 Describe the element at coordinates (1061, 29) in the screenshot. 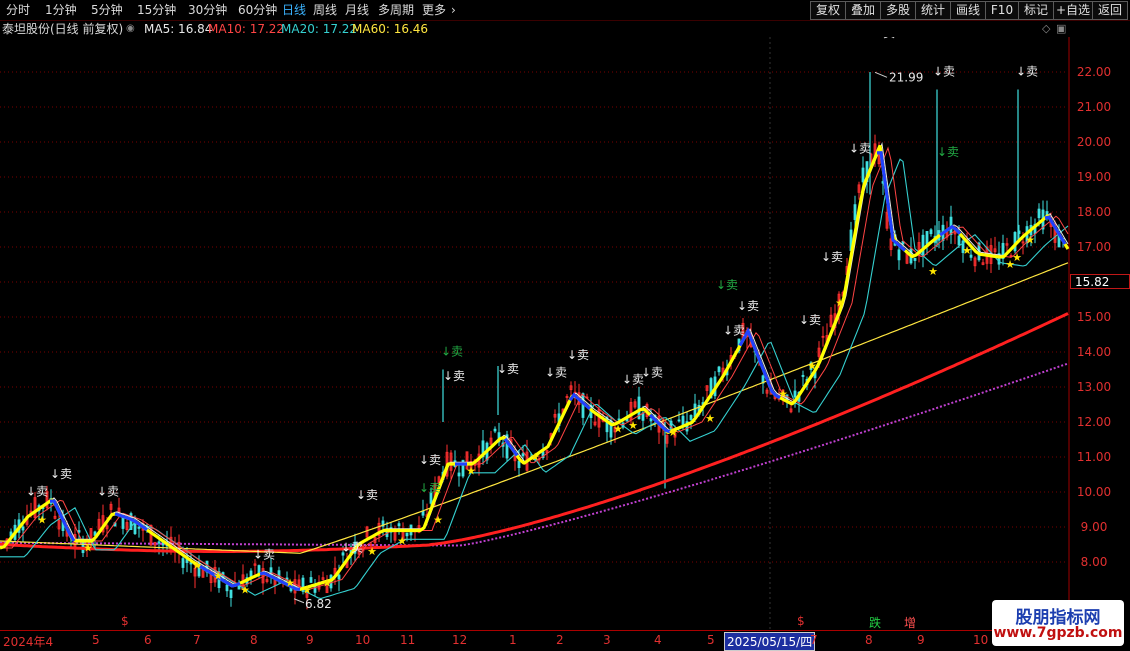

I see `settings-box-icon: ▣` at that location.